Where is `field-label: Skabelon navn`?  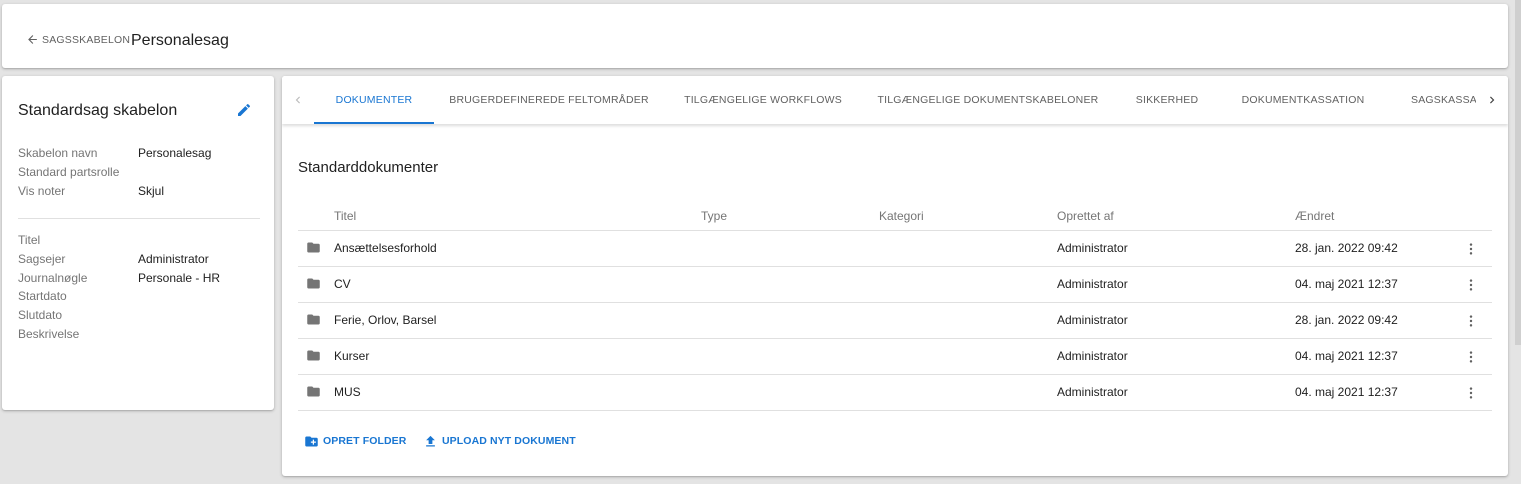 field-label: Skabelon navn is located at coordinates (58, 153).